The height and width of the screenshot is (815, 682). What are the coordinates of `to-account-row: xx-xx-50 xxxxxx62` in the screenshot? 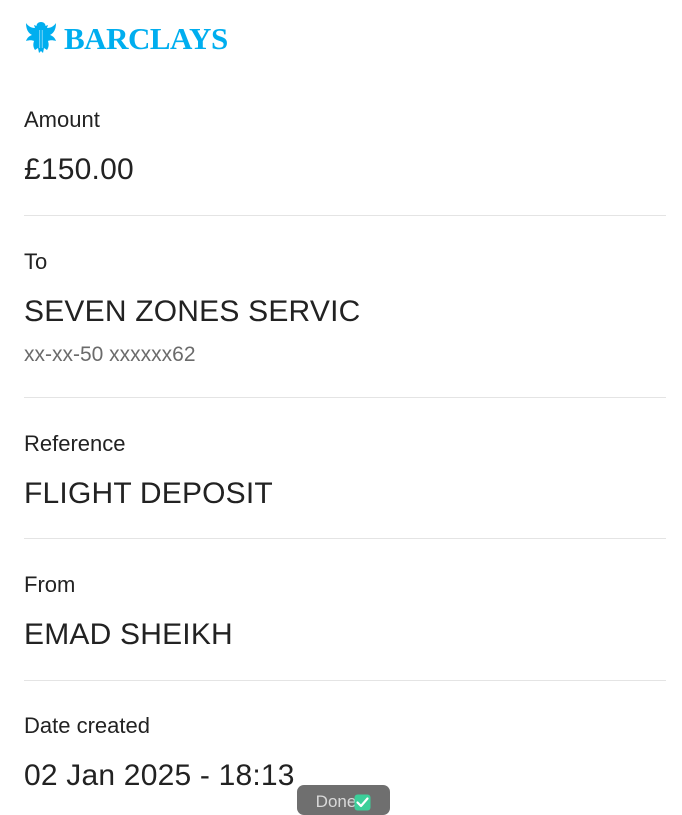 It's located at (345, 354).